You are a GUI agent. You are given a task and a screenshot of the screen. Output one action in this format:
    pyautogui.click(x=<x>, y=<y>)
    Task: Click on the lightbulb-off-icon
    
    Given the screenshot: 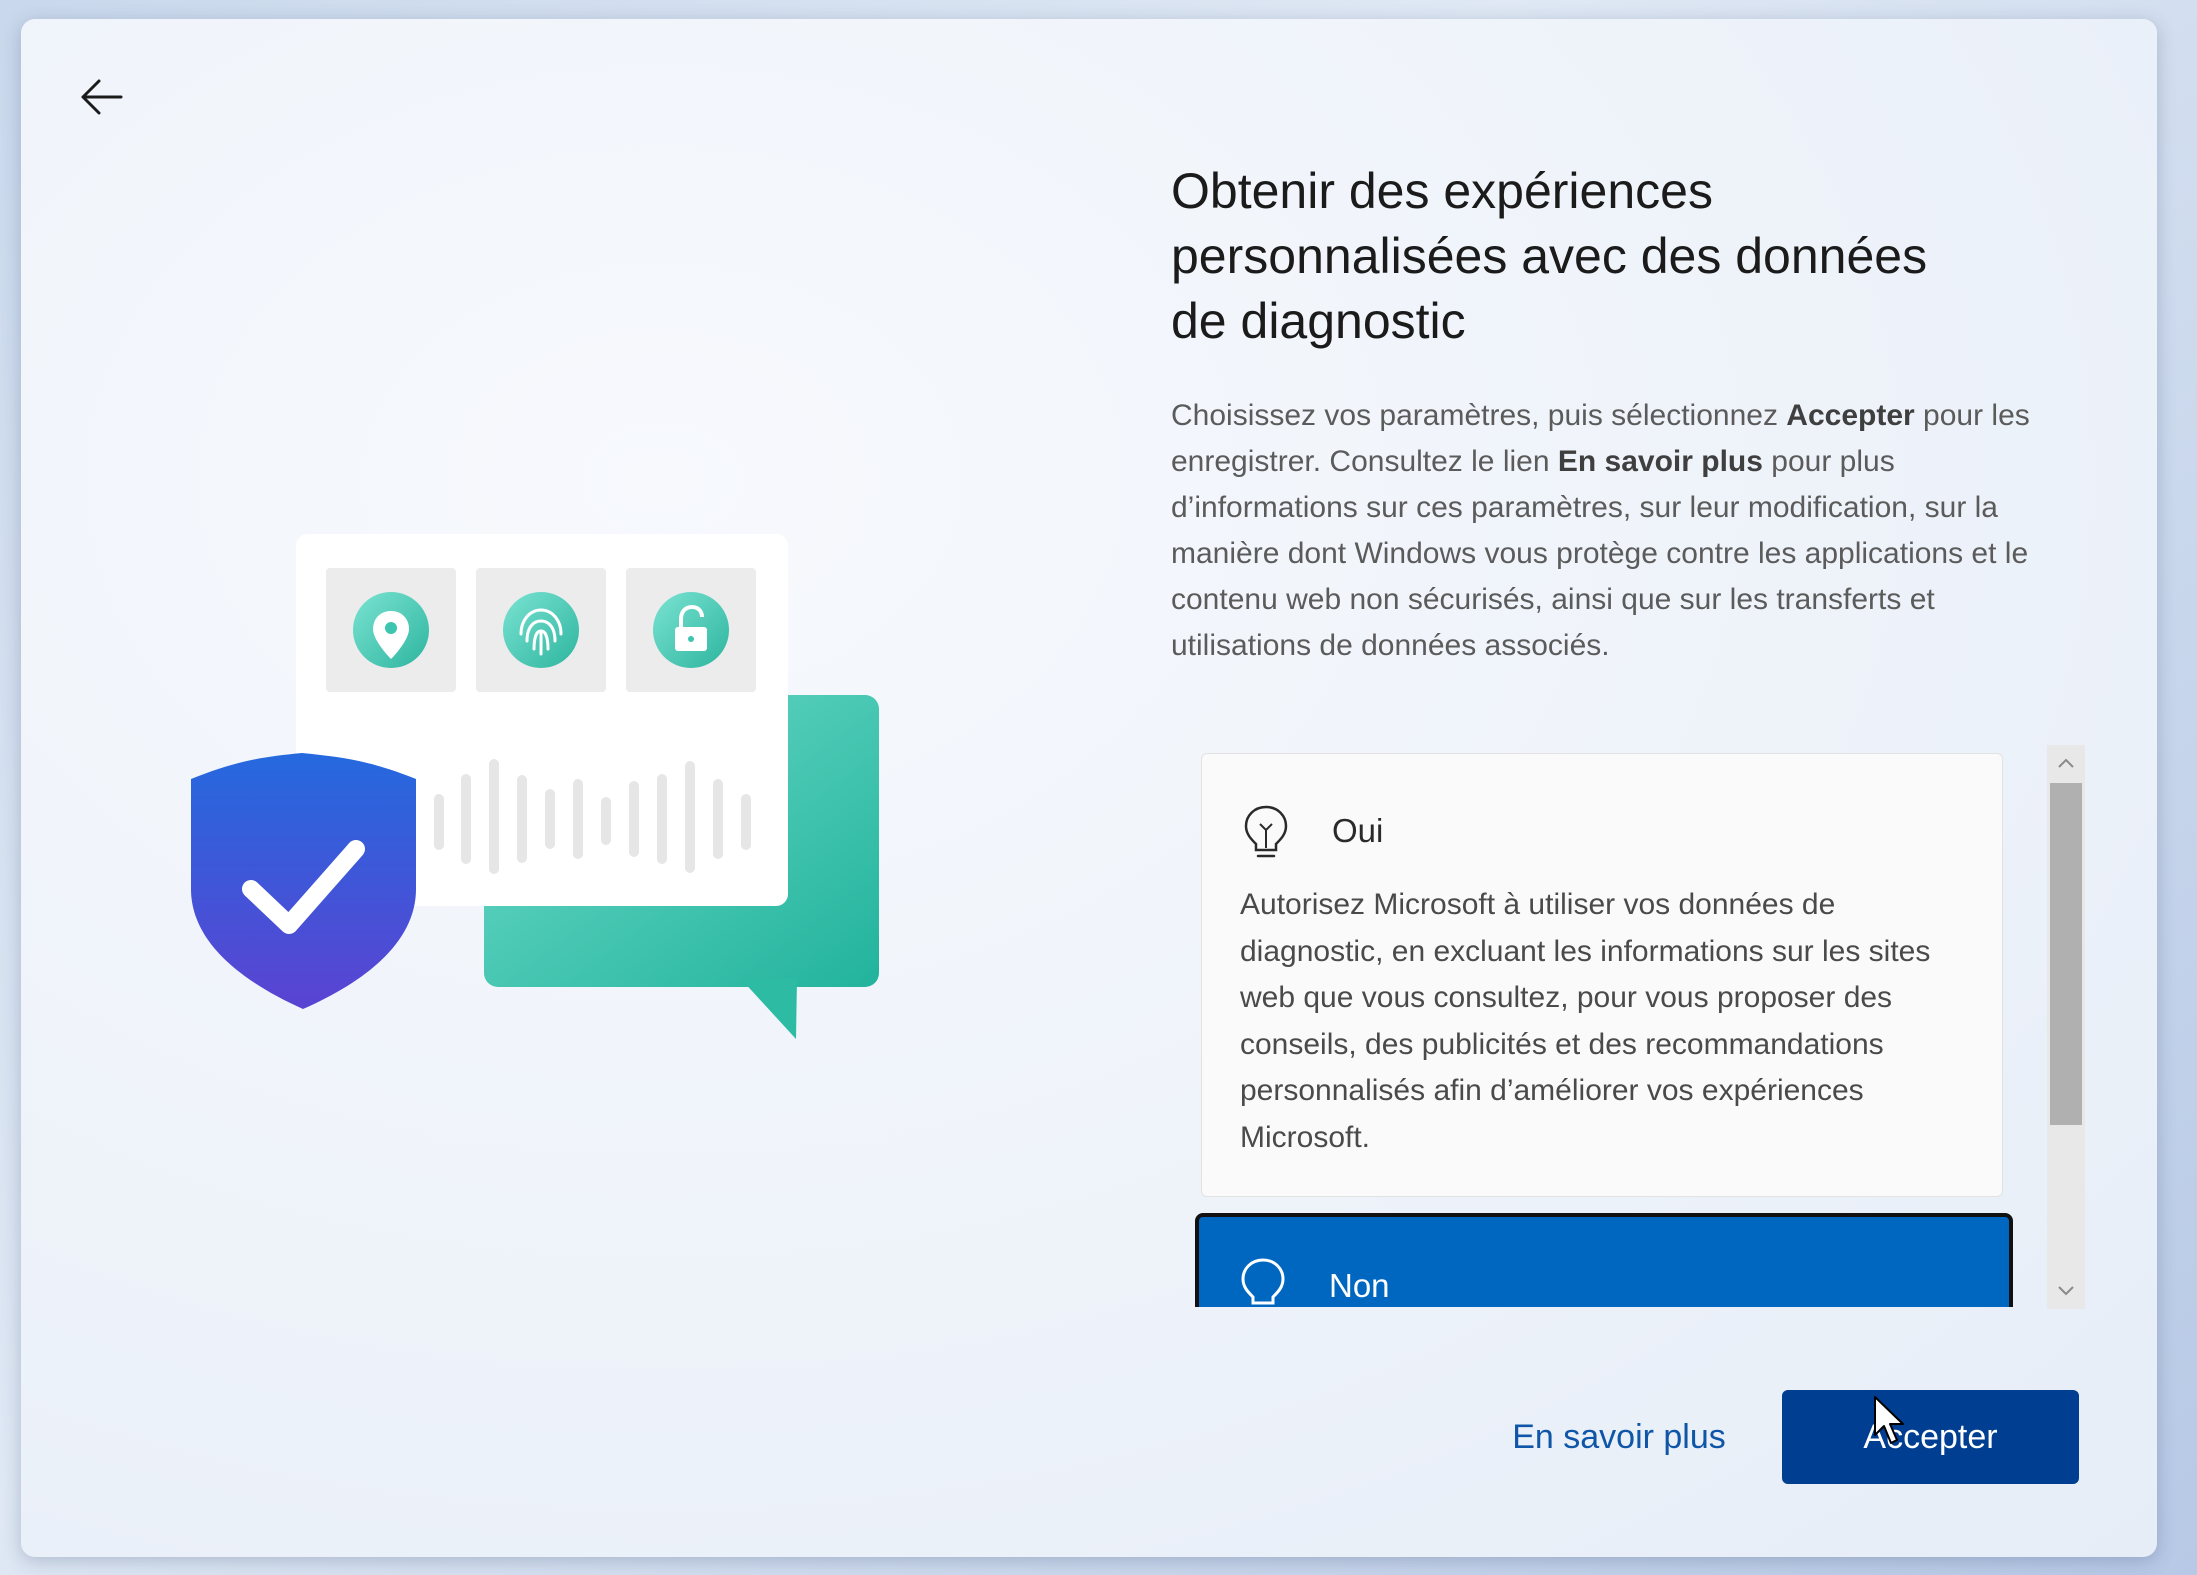 What is the action you would take?
    pyautogui.click(x=1263, y=1281)
    